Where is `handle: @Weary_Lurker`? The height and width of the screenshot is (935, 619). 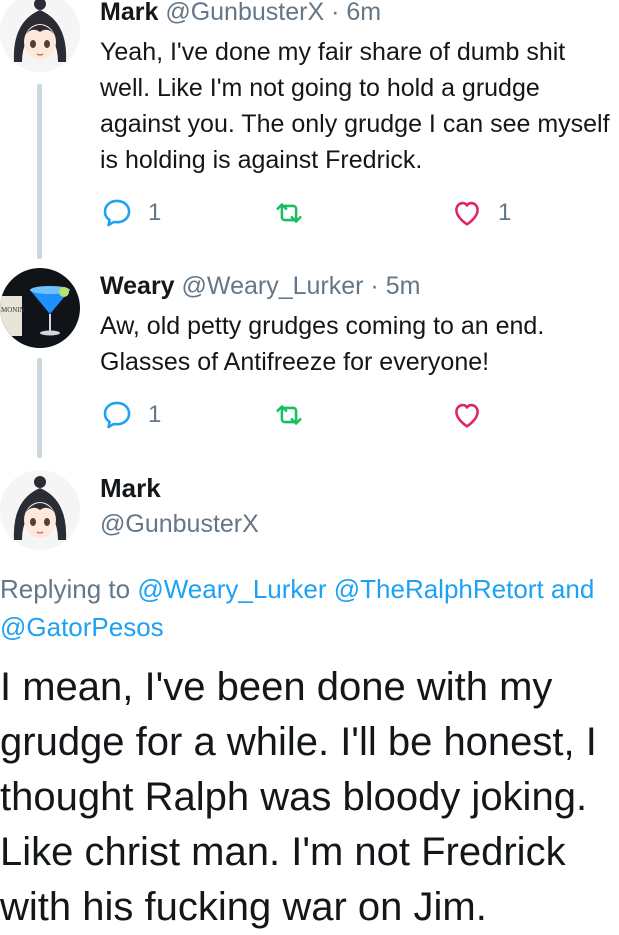 handle: @Weary_Lurker is located at coordinates (273, 286).